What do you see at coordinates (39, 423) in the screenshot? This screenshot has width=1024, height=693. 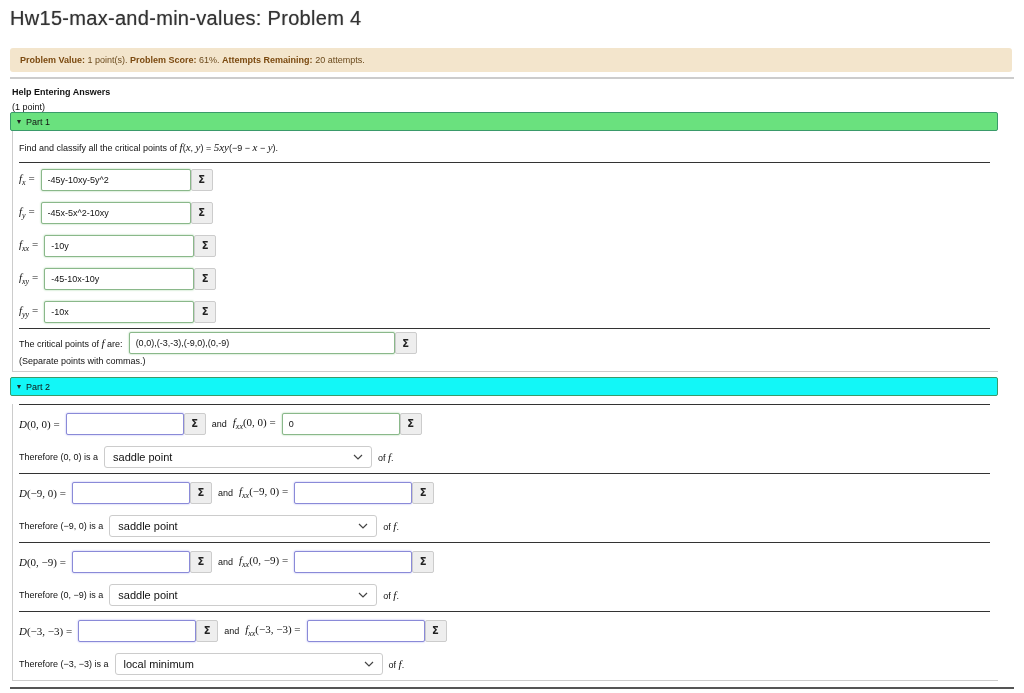 I see `math-label: D(0, 0) =` at bounding box center [39, 423].